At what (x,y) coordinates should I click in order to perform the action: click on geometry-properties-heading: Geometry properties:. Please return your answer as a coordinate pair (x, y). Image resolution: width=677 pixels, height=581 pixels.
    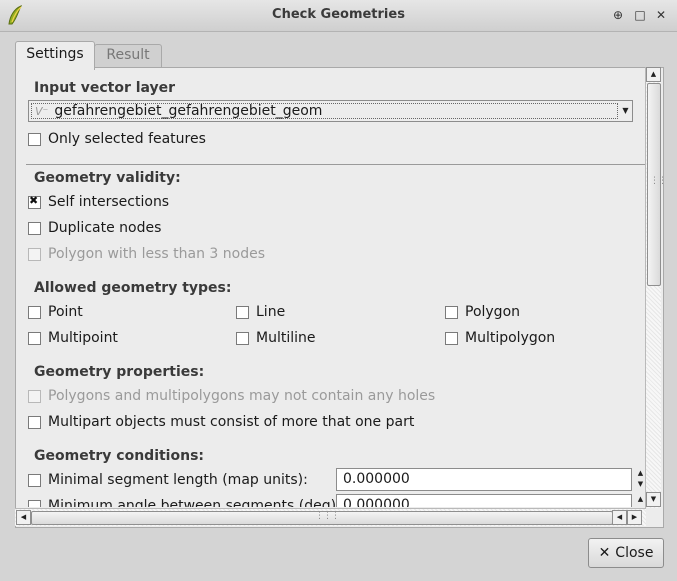
    Looking at the image, I should click on (119, 372).